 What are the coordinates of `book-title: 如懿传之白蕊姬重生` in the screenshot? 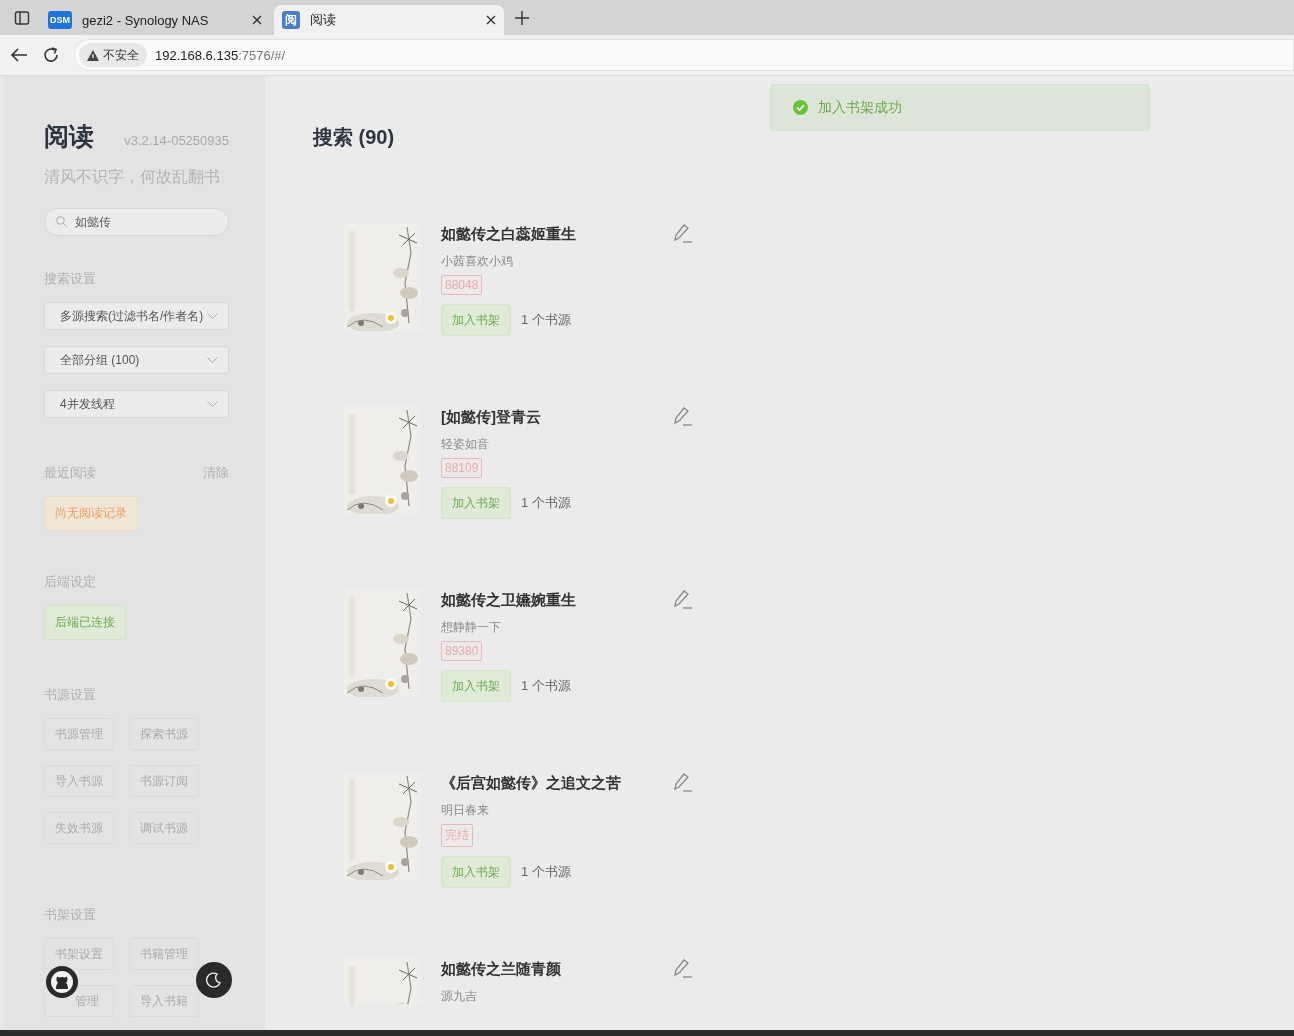 It's located at (508, 234).